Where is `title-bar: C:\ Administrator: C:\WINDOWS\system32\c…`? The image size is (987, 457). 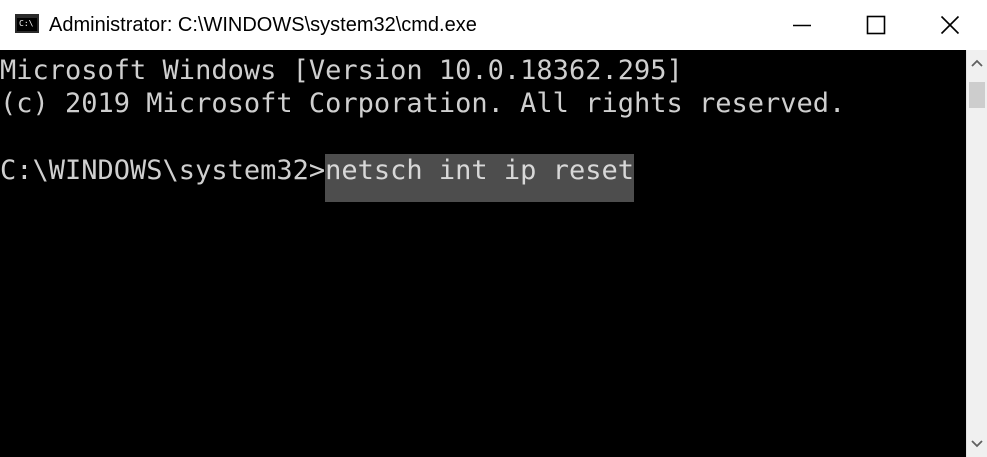 title-bar: C:\ Administrator: C:\WINDOWS\system32\c… is located at coordinates (493, 25).